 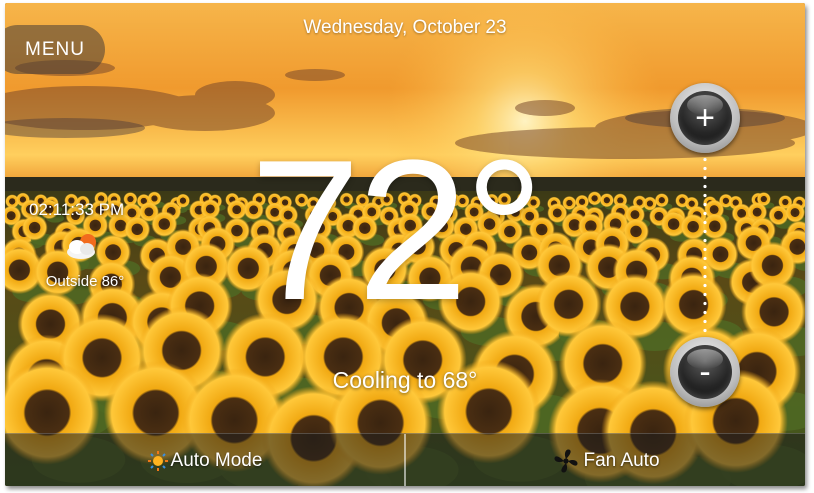 I want to click on increase-temperature-button: +, so click(x=705, y=118).